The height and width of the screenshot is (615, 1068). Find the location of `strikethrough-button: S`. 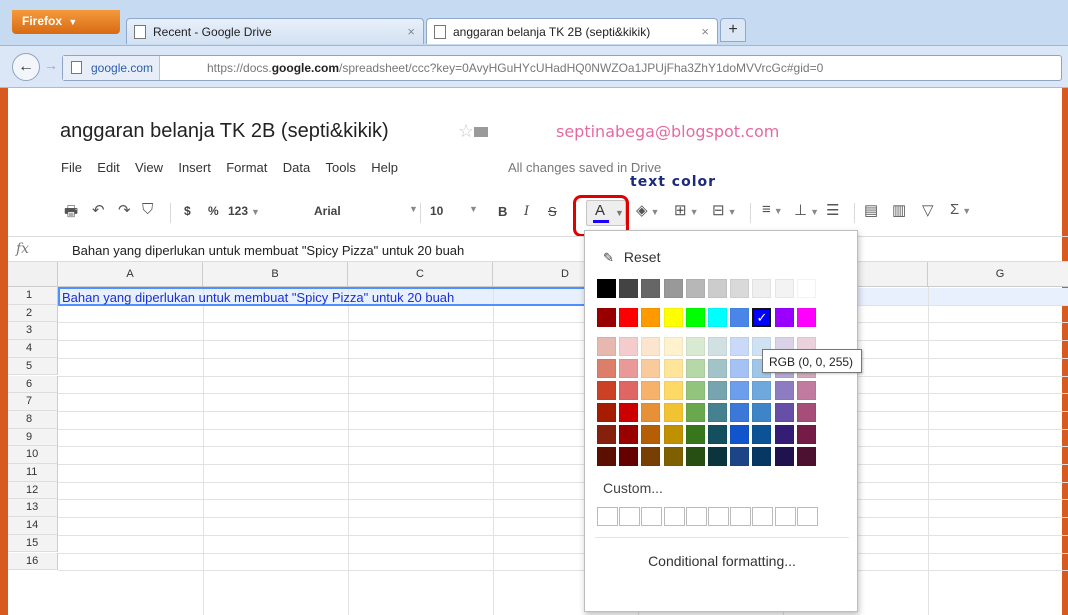

strikethrough-button: S is located at coordinates (552, 211).